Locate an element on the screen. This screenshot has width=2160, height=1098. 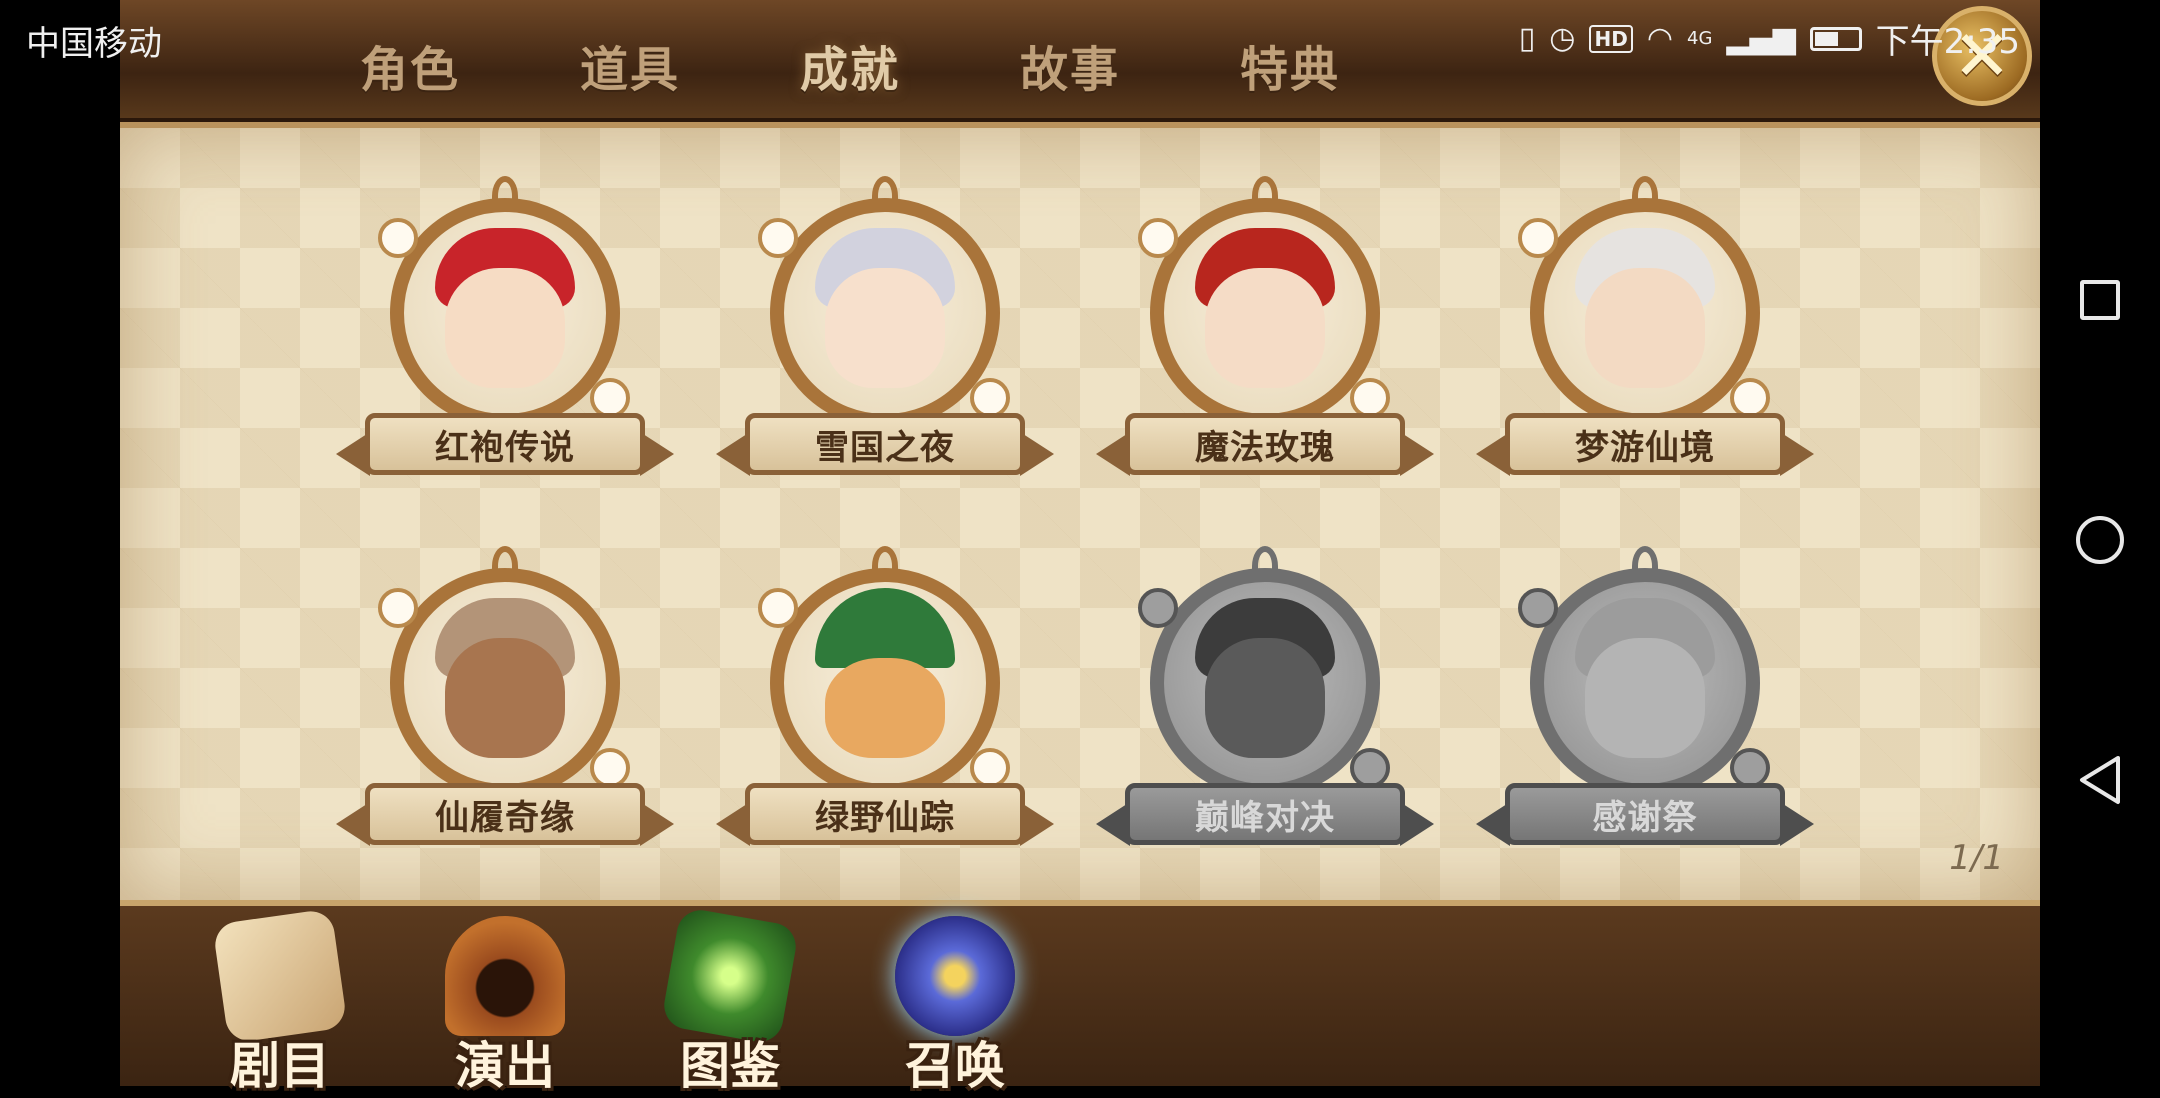
page-indicator: 1/1 is located at coordinates (1976, 858).